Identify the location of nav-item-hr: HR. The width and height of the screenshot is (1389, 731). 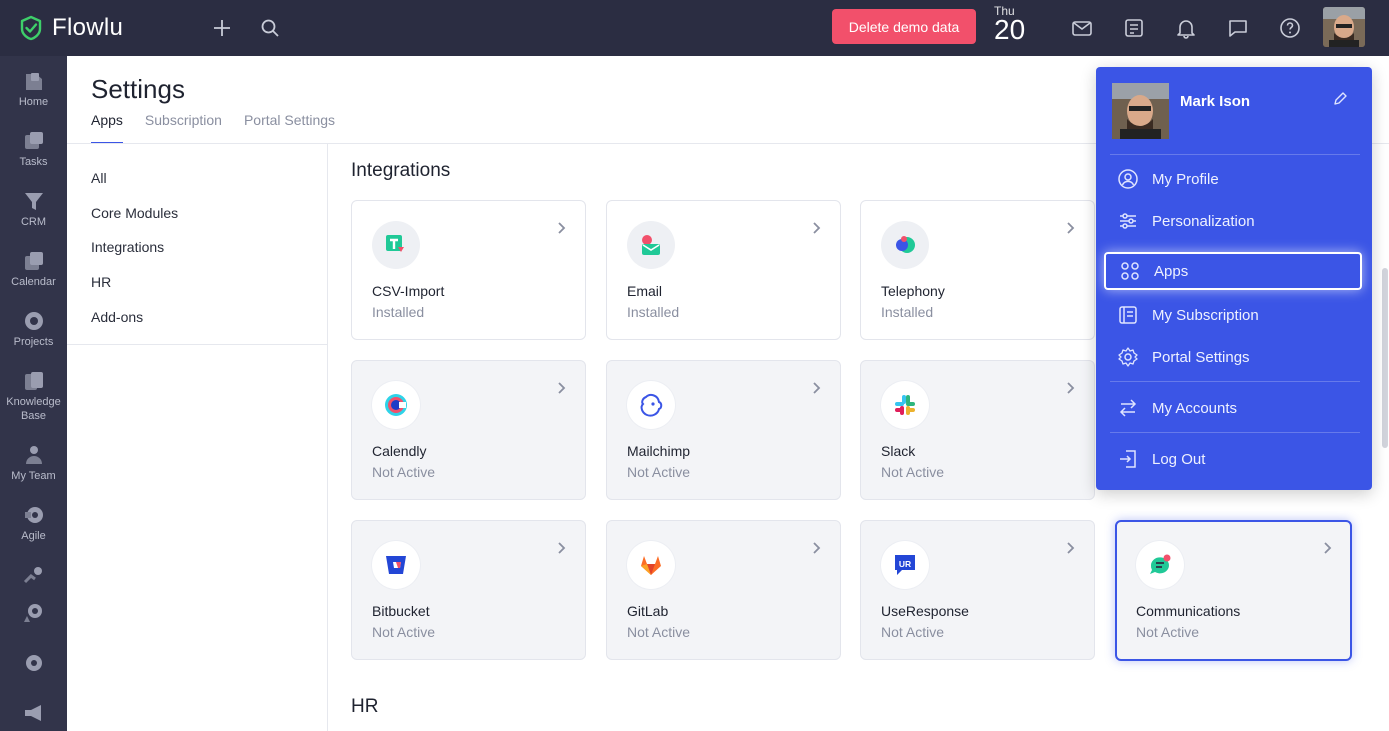
(101, 282).